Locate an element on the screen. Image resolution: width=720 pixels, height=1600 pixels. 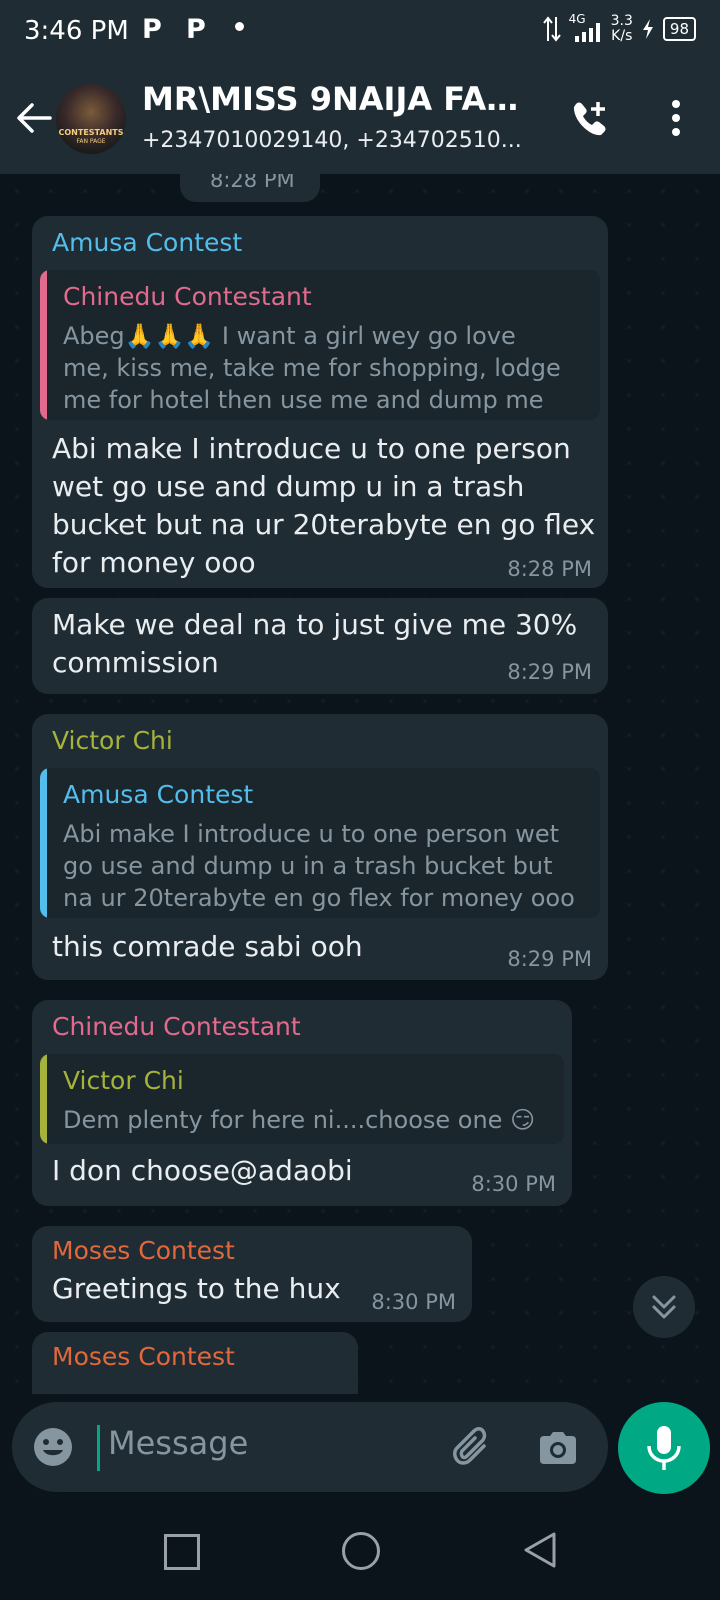
add-call-icon is located at coordinates (590, 120).